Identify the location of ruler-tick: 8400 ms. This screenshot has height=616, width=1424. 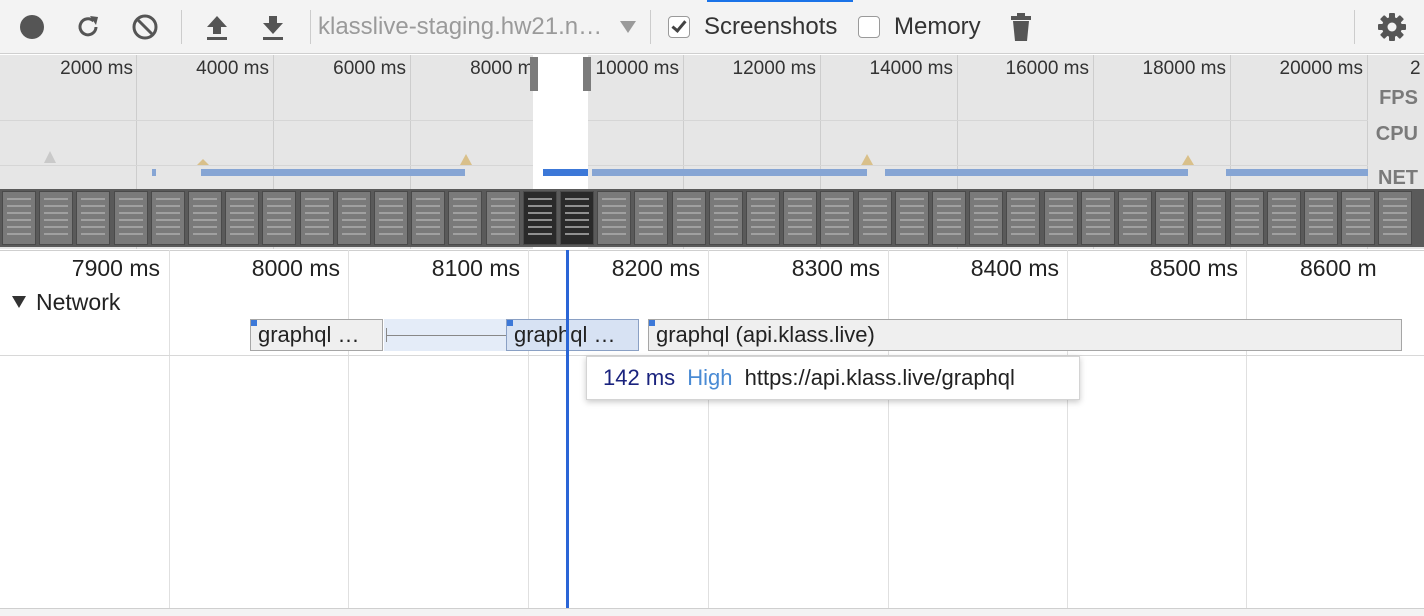
(1014, 268).